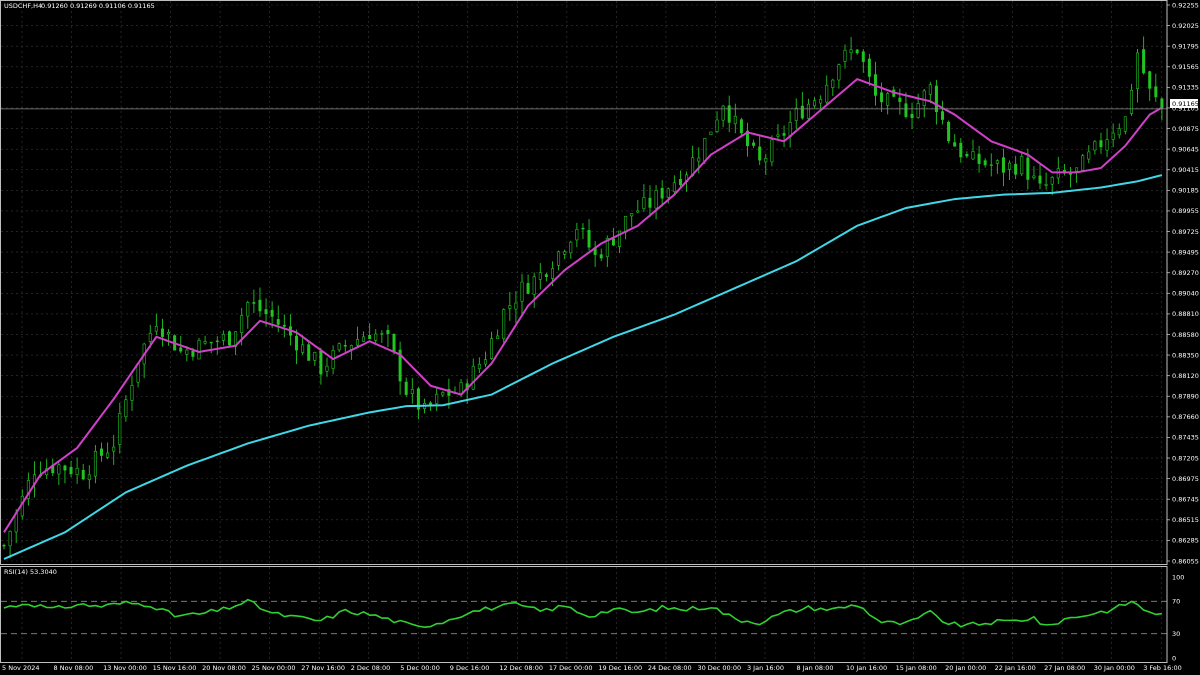 This screenshot has width=1200, height=675. Describe the element at coordinates (765, 668) in the screenshot. I see `x-tick-label: 3 Jan 16:00` at that location.